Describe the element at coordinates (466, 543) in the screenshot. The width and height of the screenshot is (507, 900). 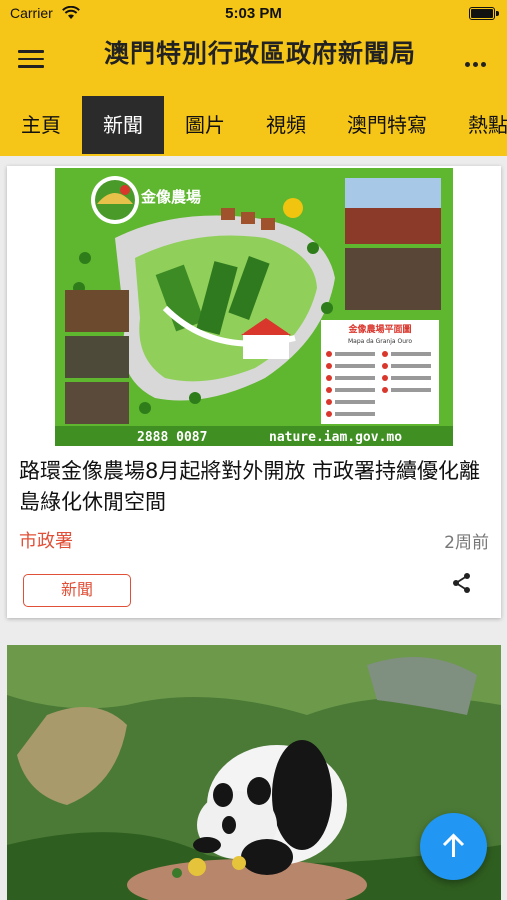
I see `article-time: 2周前` at that location.